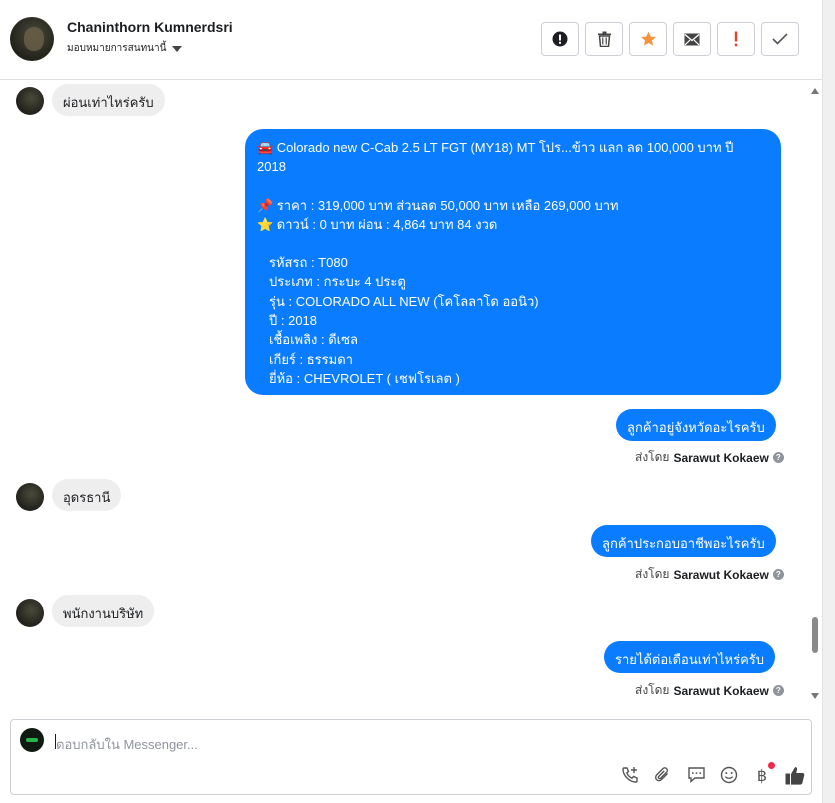 The height and width of the screenshot is (803, 835). I want to click on window-edge, so click(828, 401).